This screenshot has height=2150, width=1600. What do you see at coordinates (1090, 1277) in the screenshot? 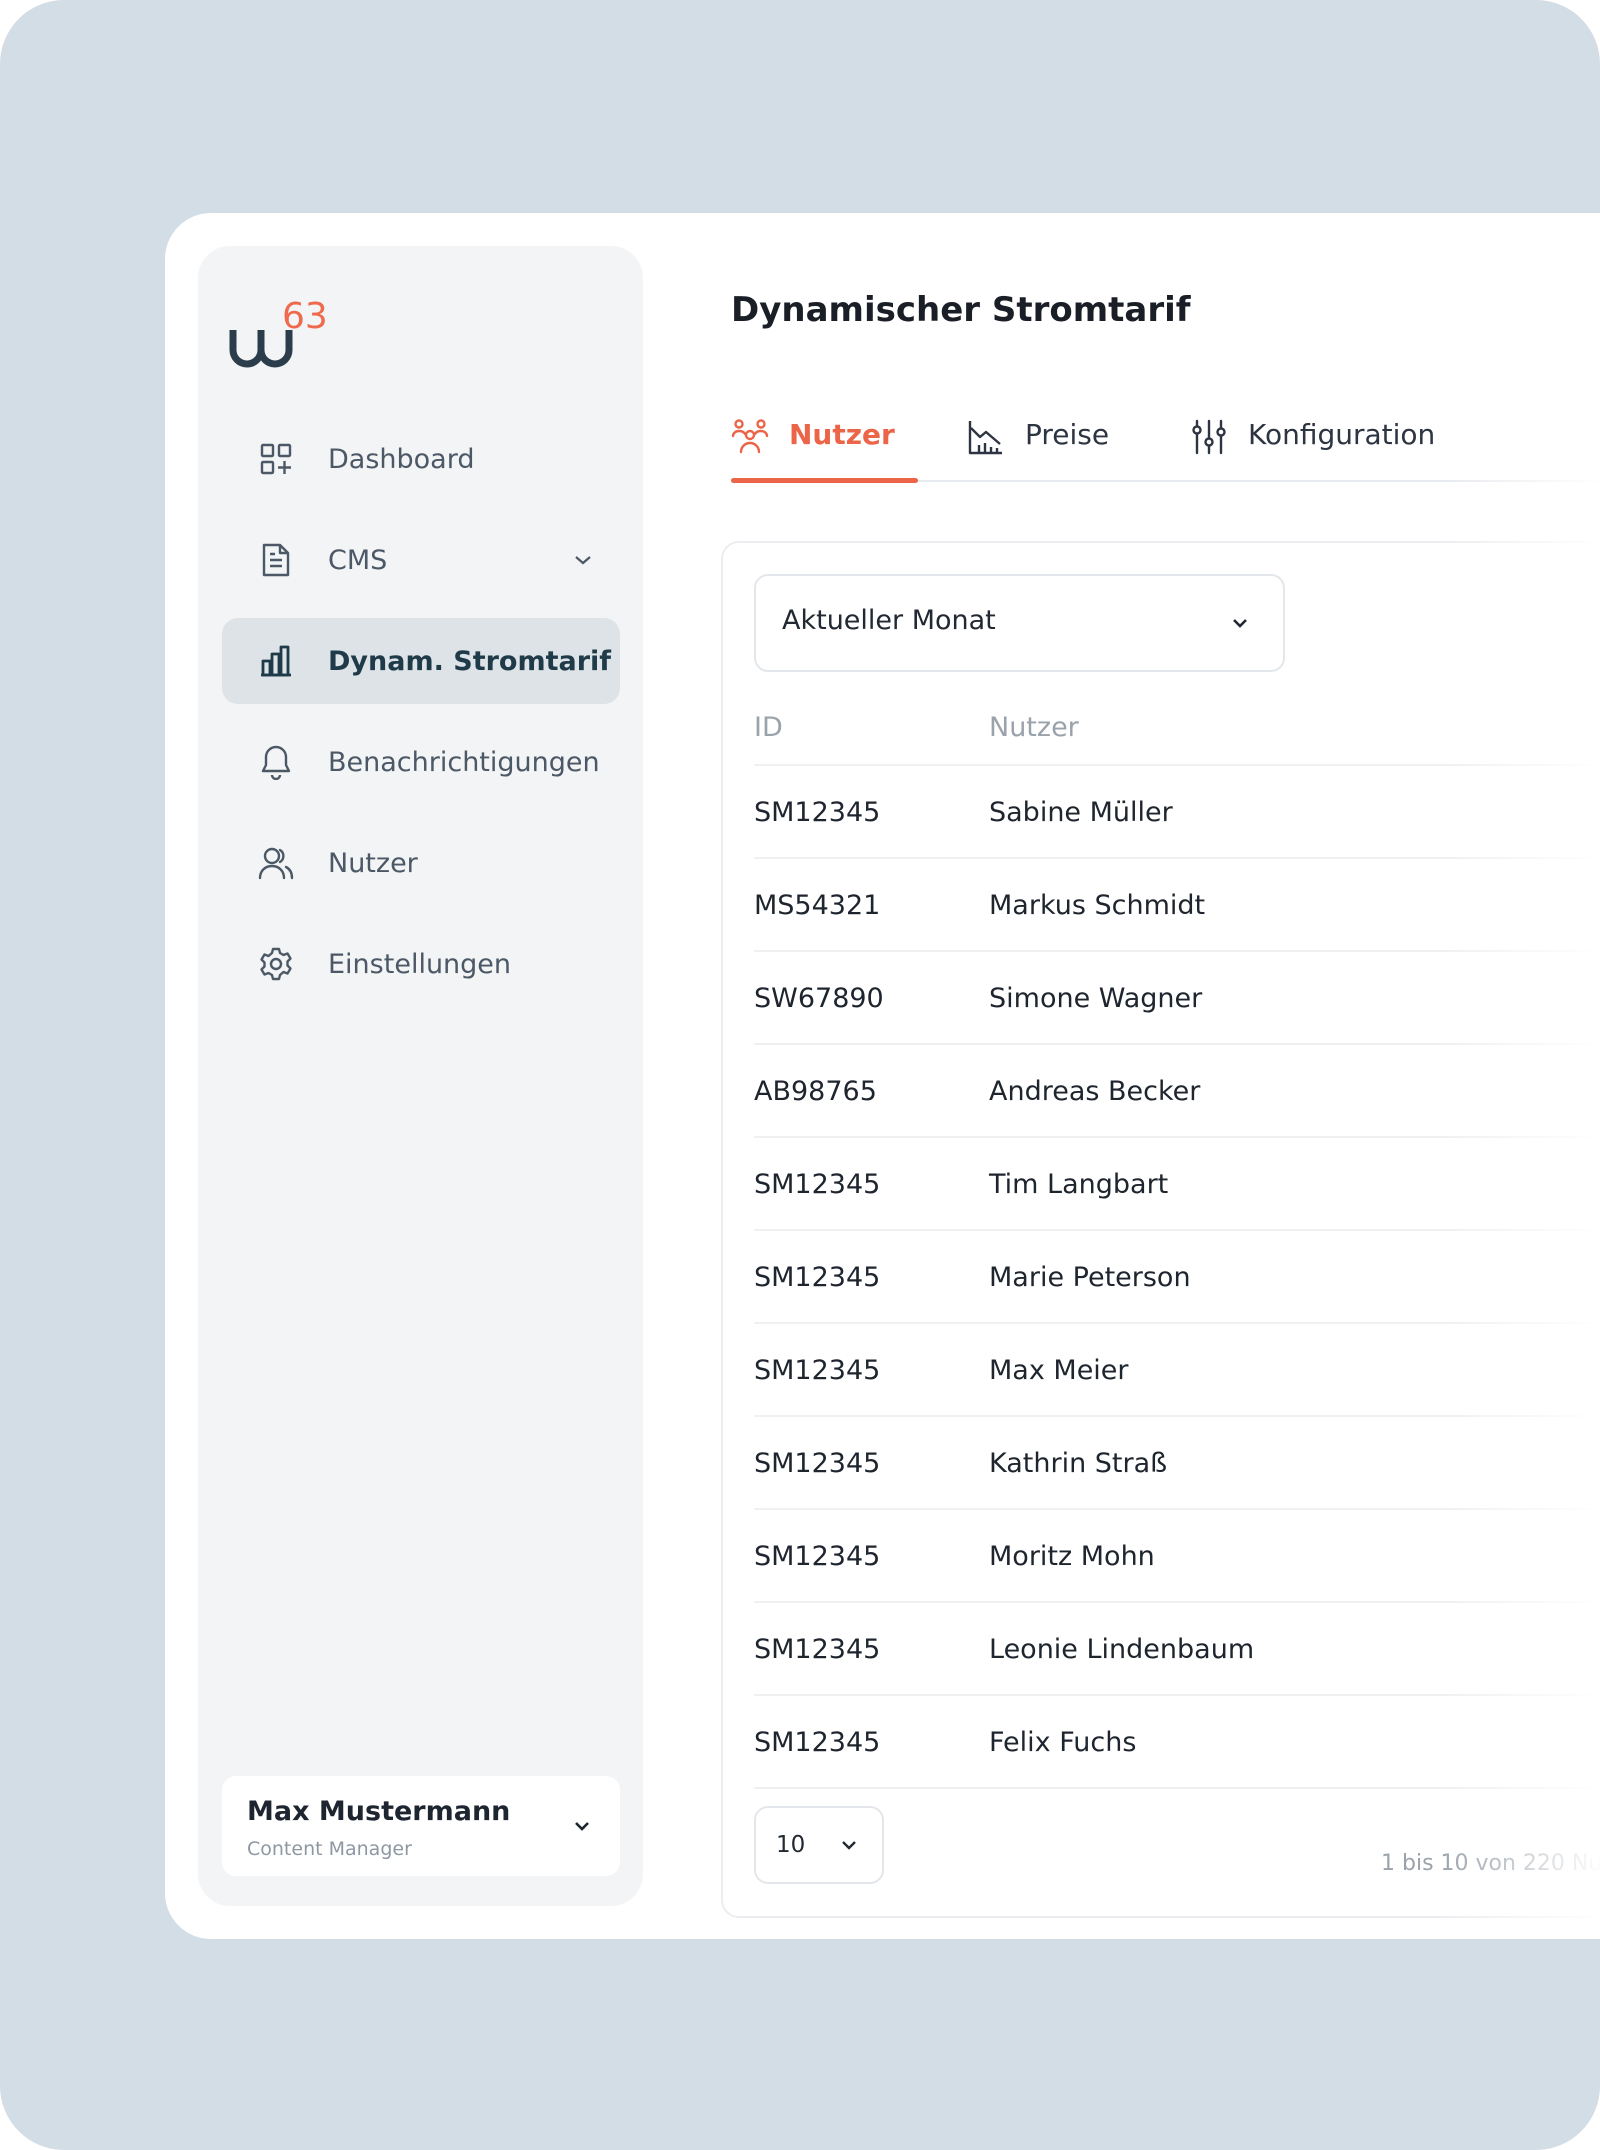
I see `cell-nutzer: Marie Peterson` at bounding box center [1090, 1277].